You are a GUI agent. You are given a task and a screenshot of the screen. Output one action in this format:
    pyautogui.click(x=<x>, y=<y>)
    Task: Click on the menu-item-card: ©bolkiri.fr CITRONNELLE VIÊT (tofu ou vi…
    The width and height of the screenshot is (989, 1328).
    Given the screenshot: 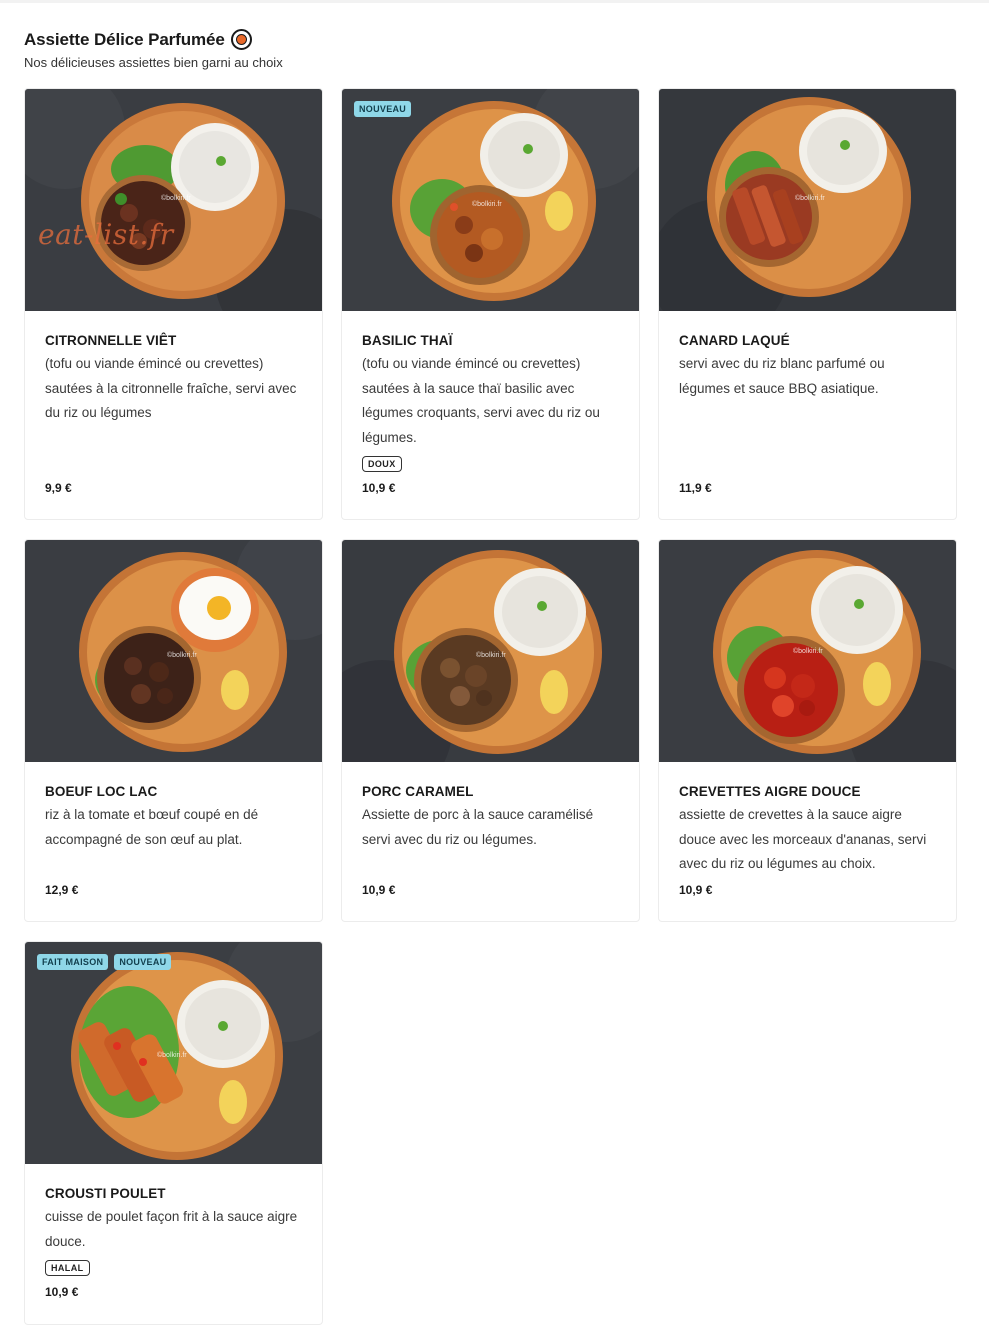 What is the action you would take?
    pyautogui.click(x=173, y=304)
    